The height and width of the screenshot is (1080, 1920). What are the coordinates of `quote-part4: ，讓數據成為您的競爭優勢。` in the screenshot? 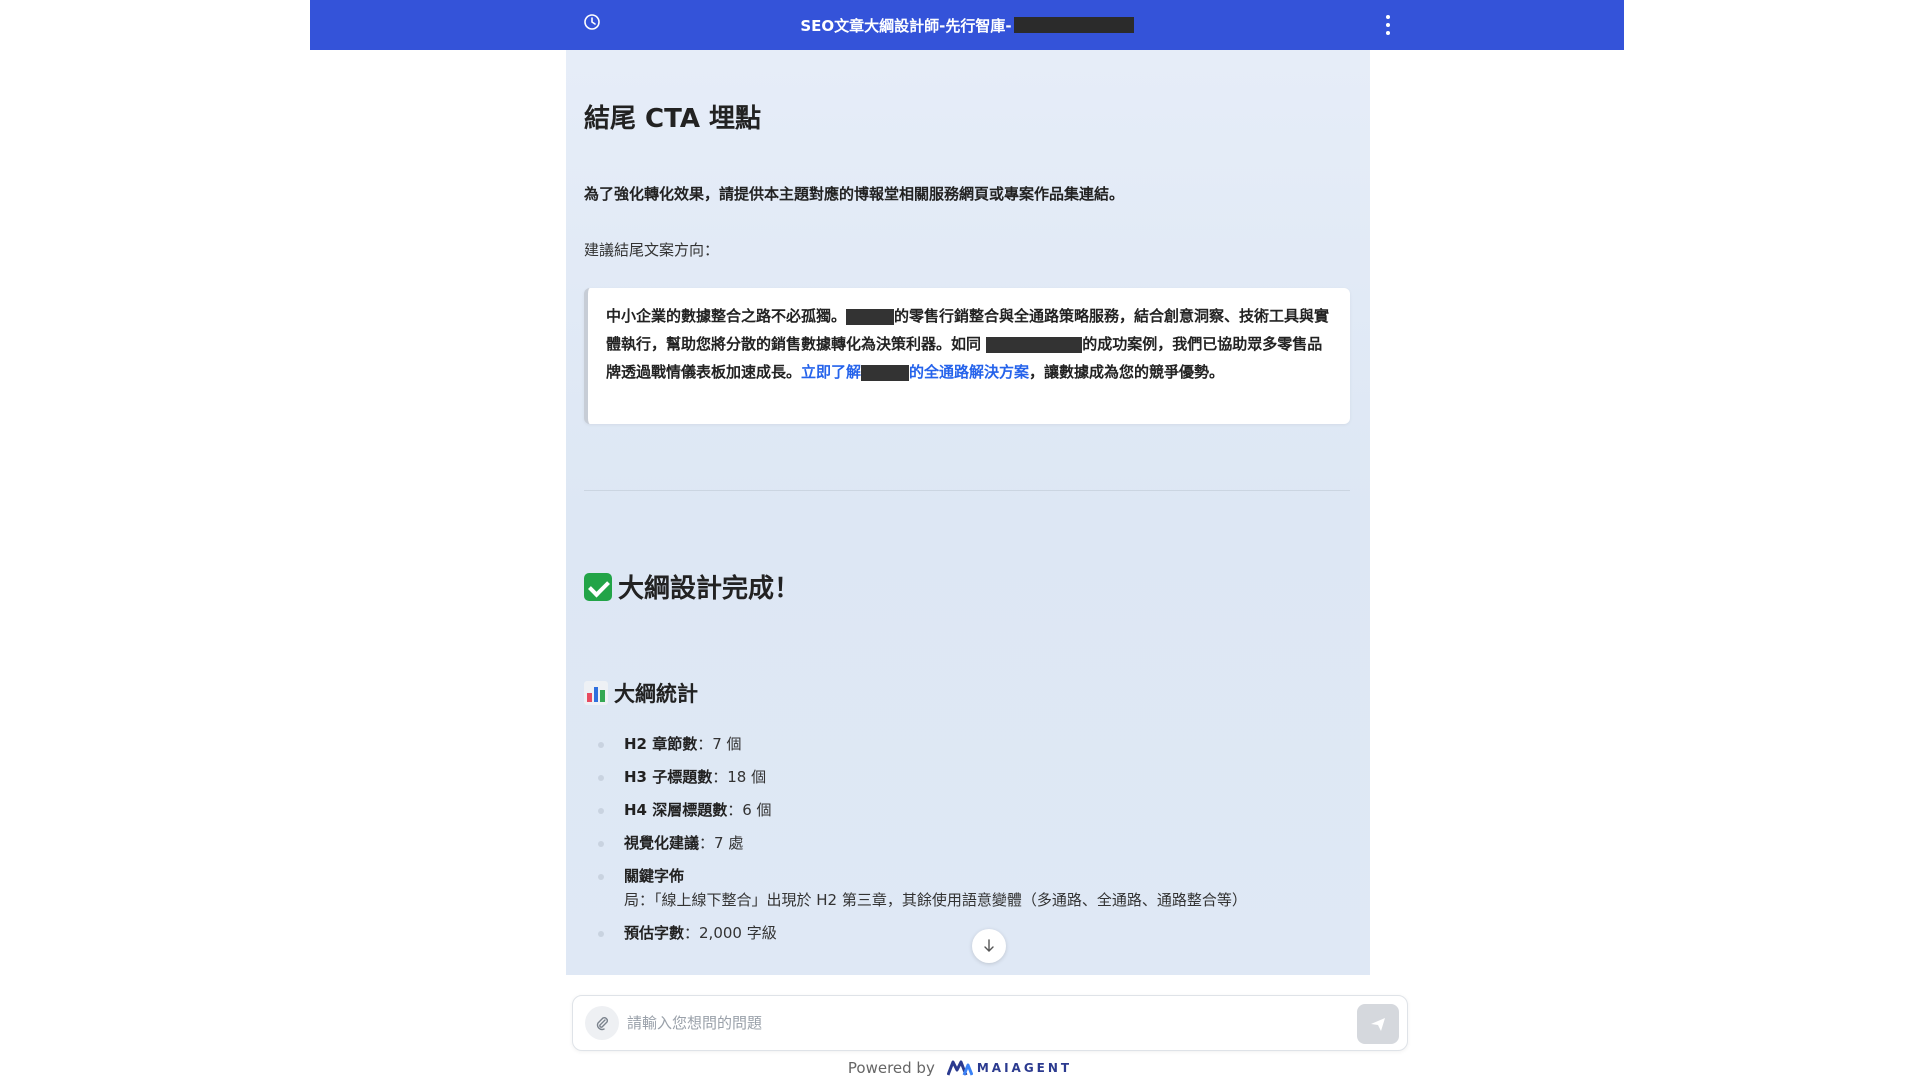 It's located at (1127, 372).